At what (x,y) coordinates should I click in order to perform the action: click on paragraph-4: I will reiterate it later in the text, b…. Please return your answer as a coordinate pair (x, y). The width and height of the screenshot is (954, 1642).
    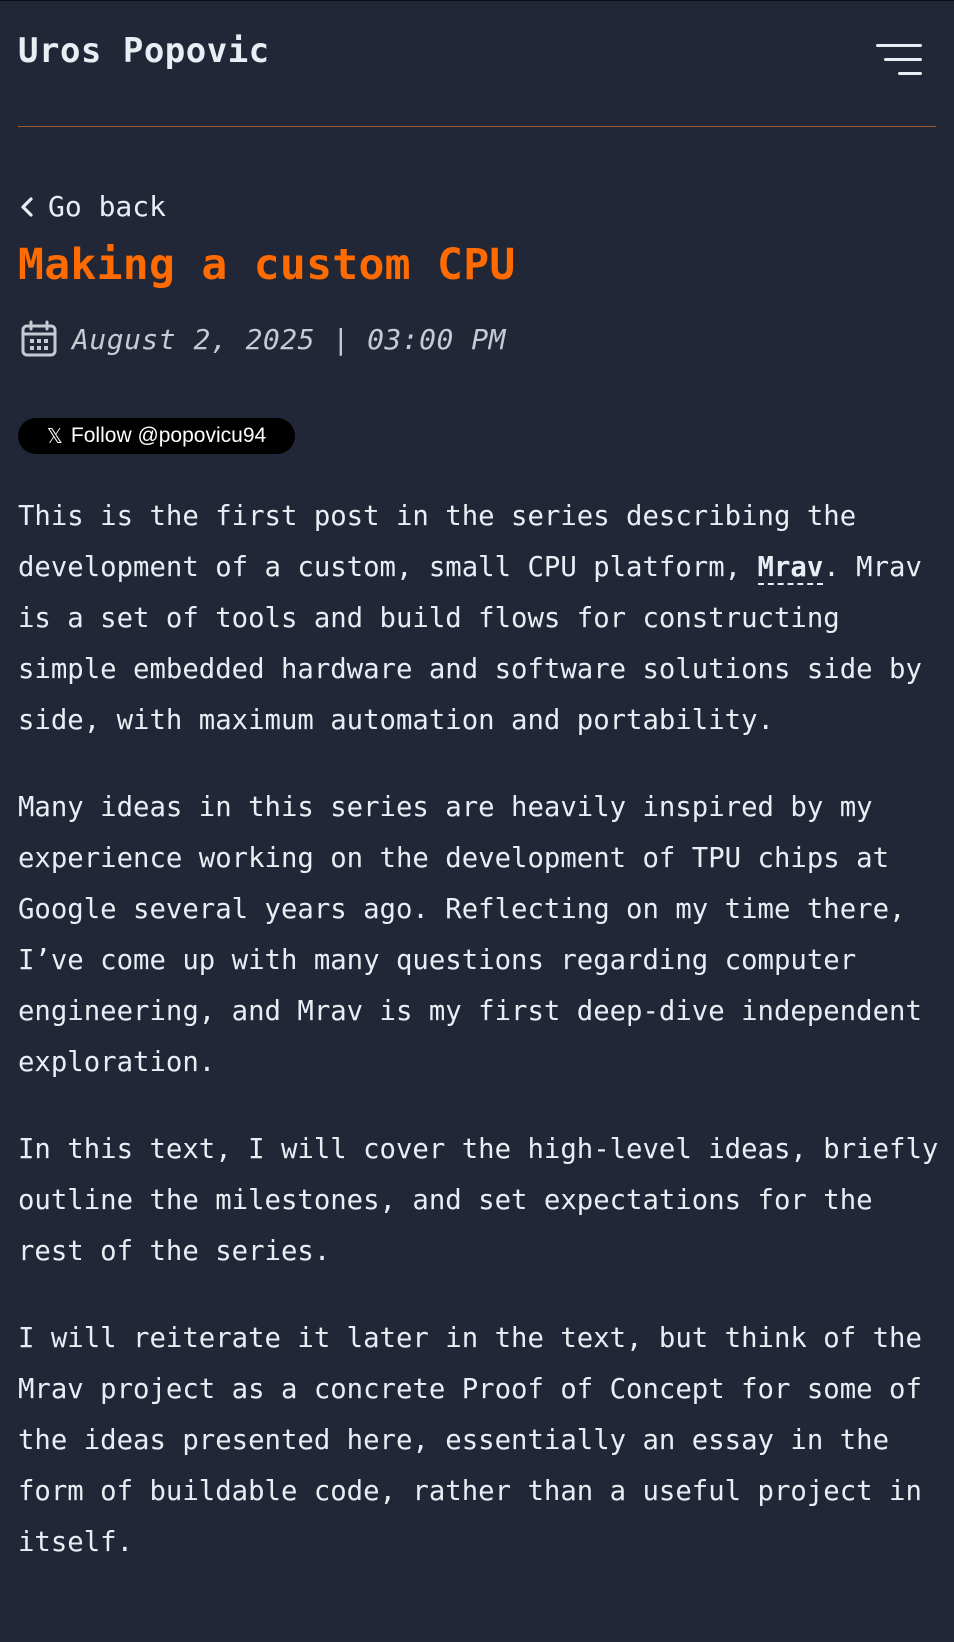
    Looking at the image, I should click on (470, 1440).